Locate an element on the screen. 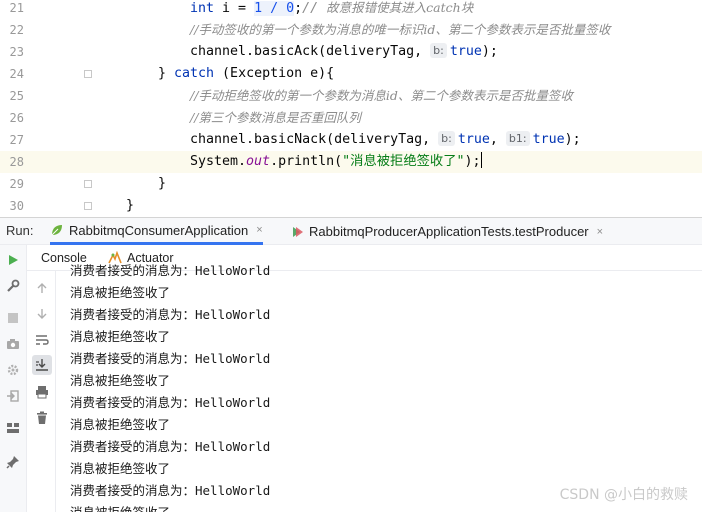 This screenshot has height=512, width=702. line-number: 30 is located at coordinates (16, 206).